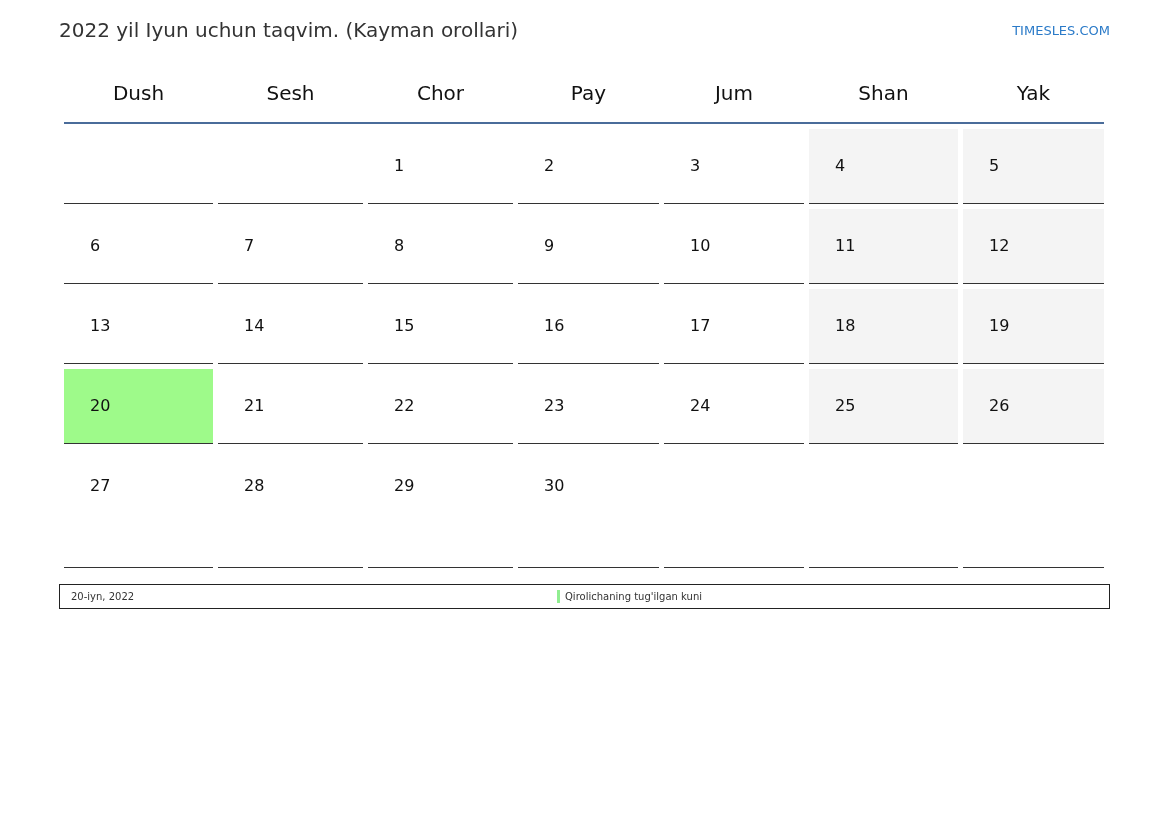  I want to click on day-number: 8, so click(399, 245).